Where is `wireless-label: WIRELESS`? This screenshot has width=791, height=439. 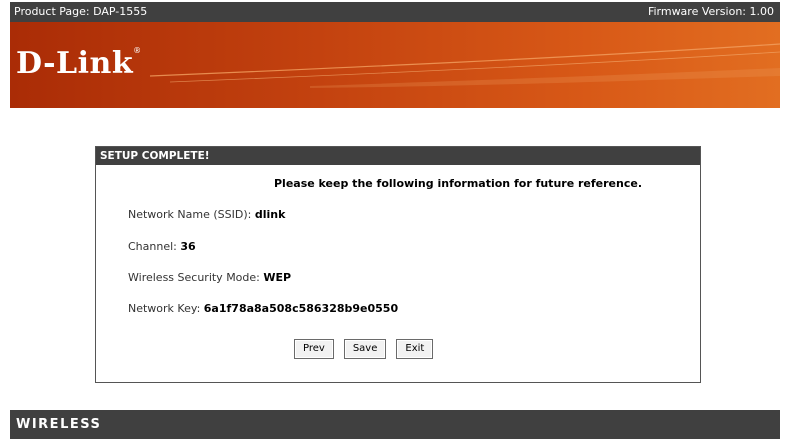 wireless-label: WIRELESS is located at coordinates (59, 424).